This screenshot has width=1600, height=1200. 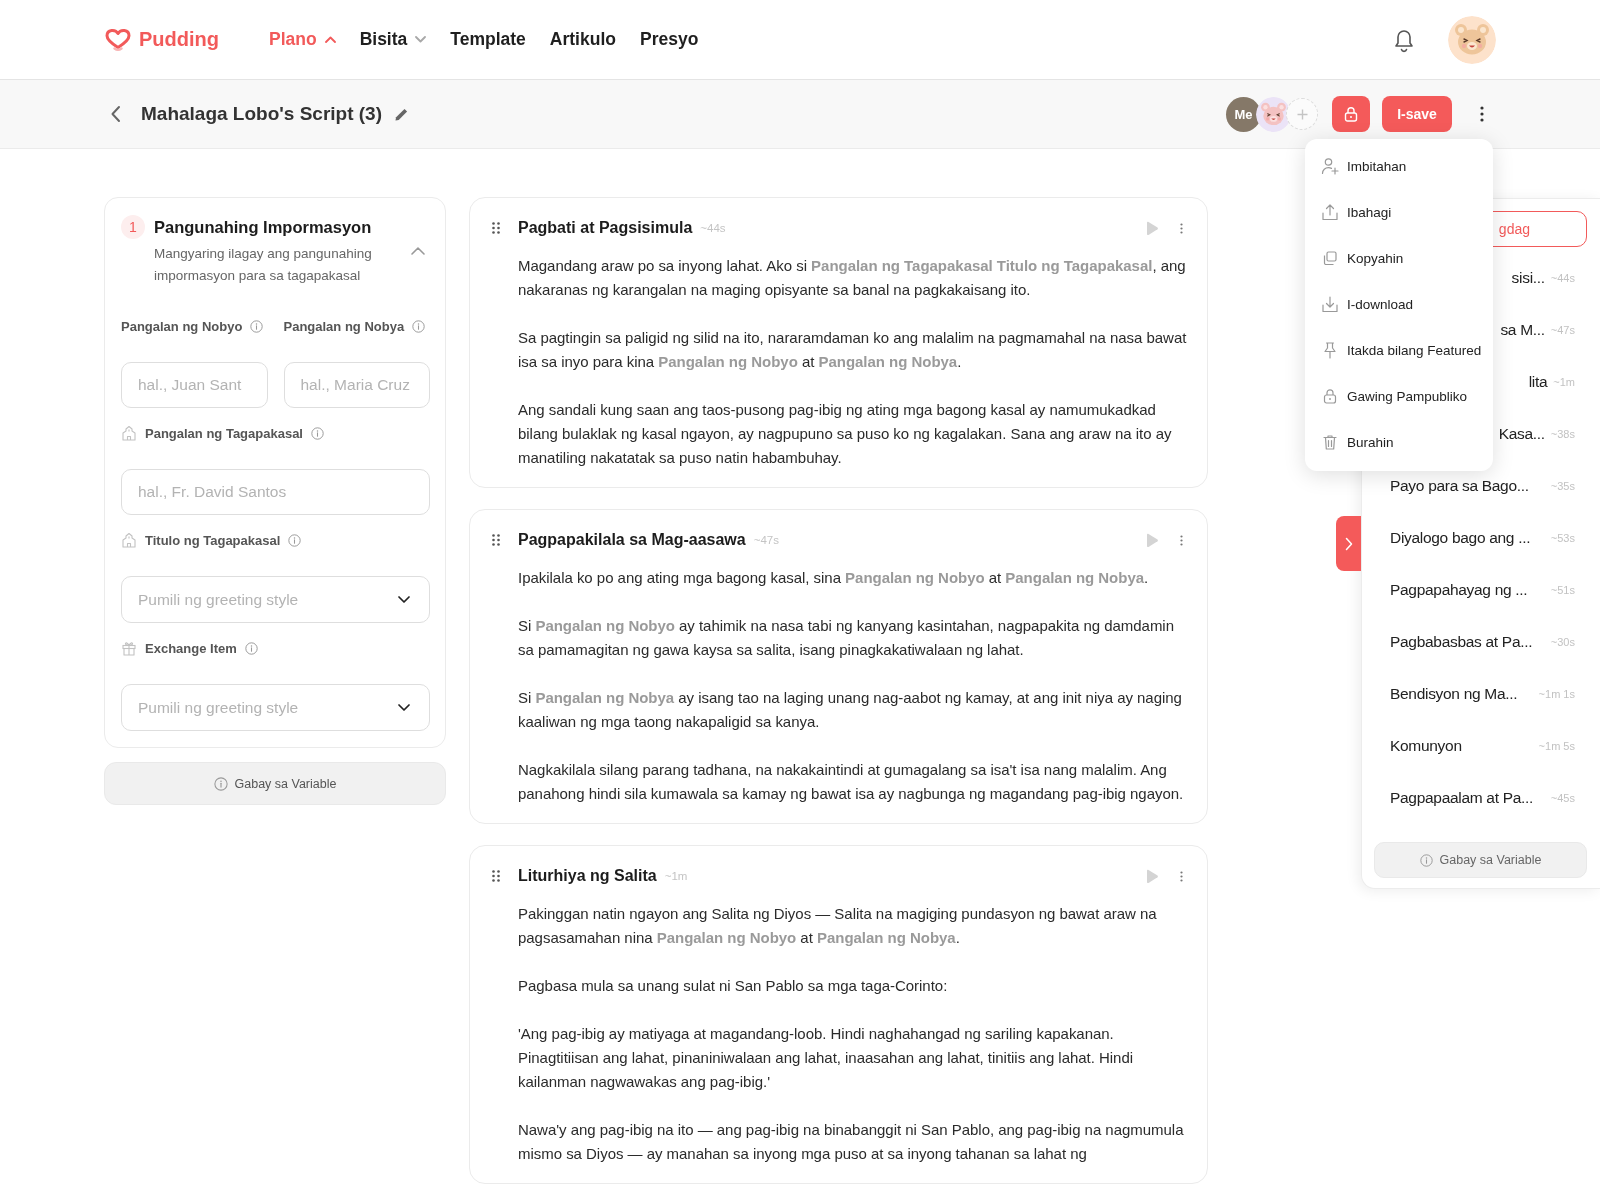 I want to click on bear-avatar, so click(x=1273, y=114).